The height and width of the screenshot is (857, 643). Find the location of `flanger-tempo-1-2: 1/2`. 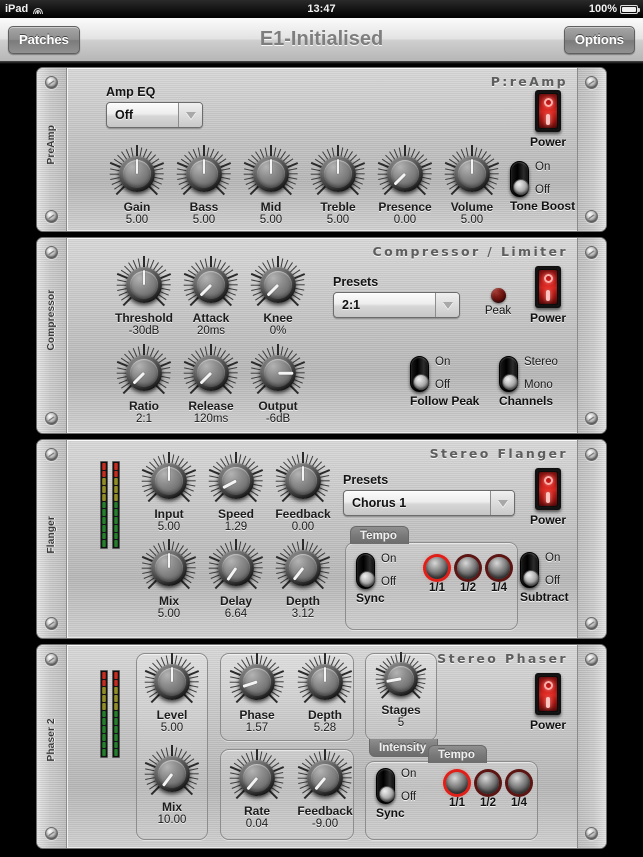

flanger-tempo-1-2: 1/2 is located at coordinates (468, 575).